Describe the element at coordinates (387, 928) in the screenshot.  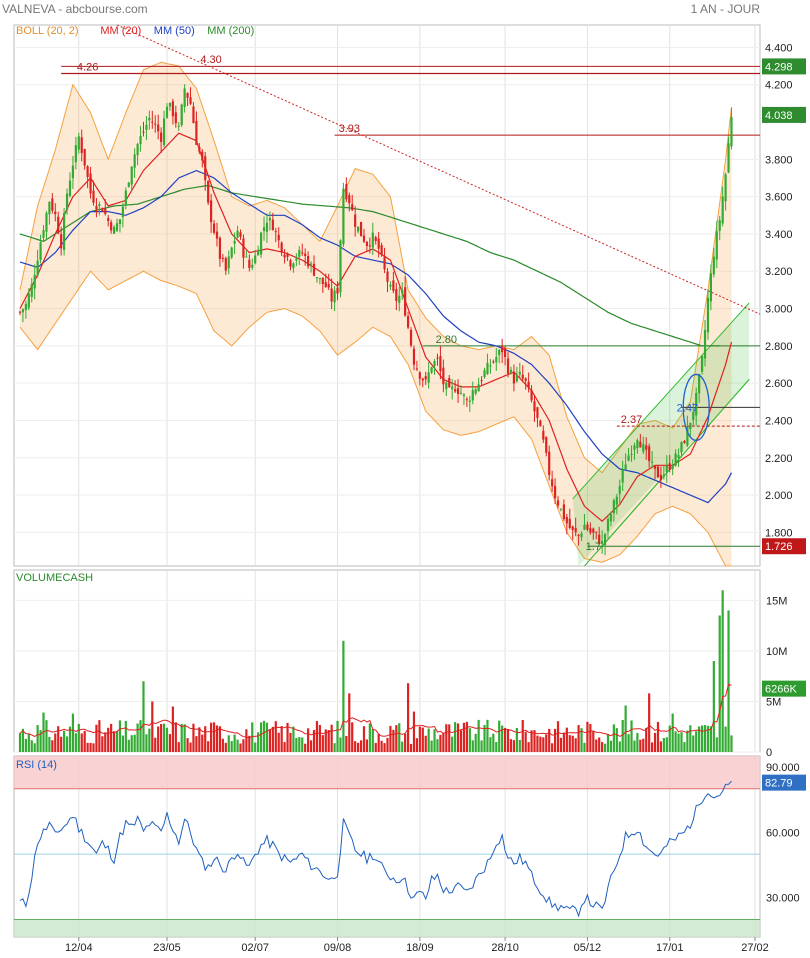
I see `rsi-oversold-zone` at that location.